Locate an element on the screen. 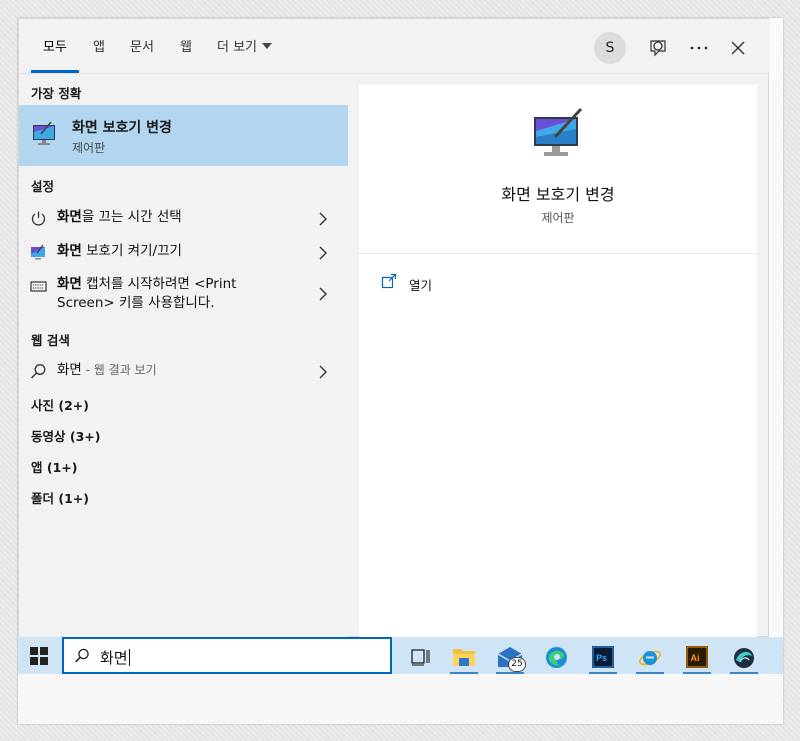  photoshop-icon: Ps is located at coordinates (603, 657).